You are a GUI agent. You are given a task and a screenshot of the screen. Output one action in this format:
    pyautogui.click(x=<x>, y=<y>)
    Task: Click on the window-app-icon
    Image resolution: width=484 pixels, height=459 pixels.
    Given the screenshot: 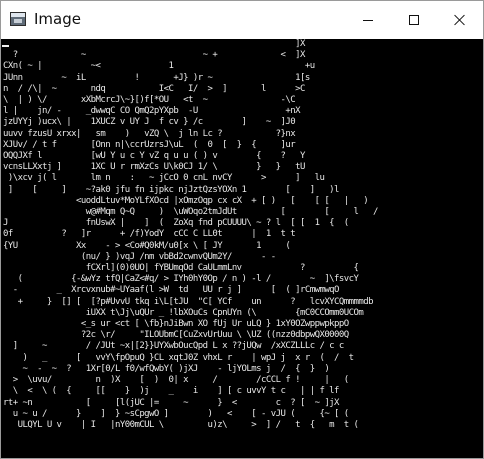 What is the action you would take?
    pyautogui.click(x=18, y=19)
    